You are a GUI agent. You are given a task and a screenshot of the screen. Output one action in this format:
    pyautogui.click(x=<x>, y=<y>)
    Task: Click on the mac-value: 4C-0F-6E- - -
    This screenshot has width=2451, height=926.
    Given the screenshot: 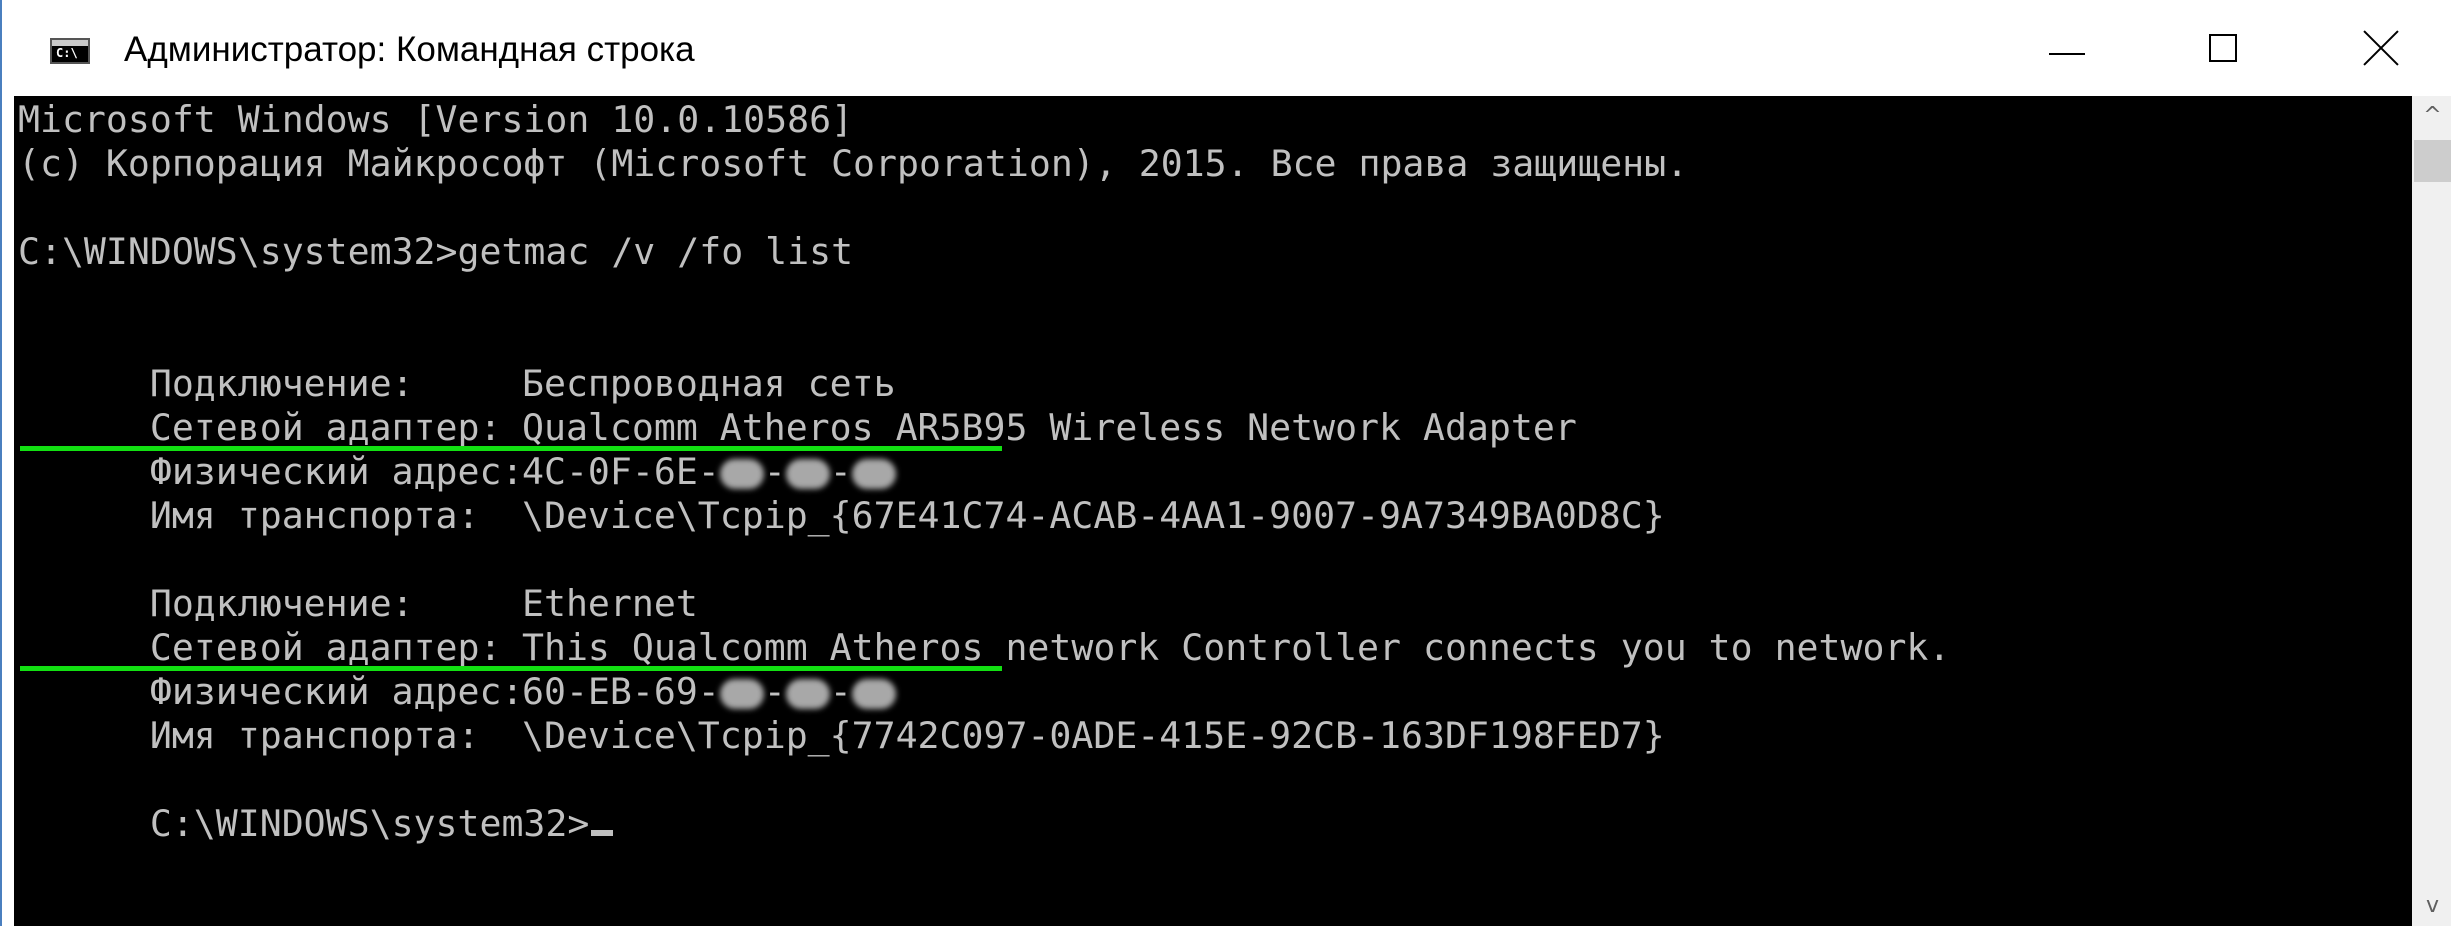 What is the action you would take?
    pyautogui.click(x=709, y=472)
    